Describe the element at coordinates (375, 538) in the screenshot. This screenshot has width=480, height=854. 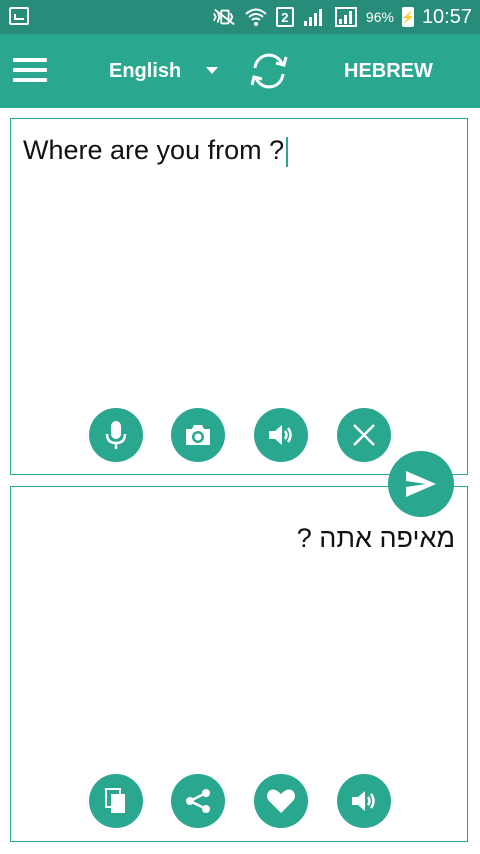
I see `translated-text: מאיפה אתה ?` at that location.